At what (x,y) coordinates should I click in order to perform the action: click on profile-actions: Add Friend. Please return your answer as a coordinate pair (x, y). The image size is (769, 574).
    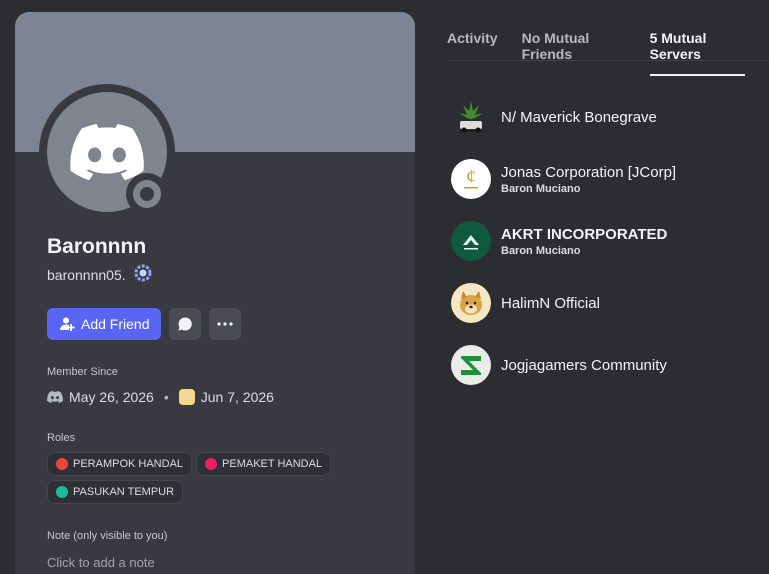
    Looking at the image, I should click on (144, 324).